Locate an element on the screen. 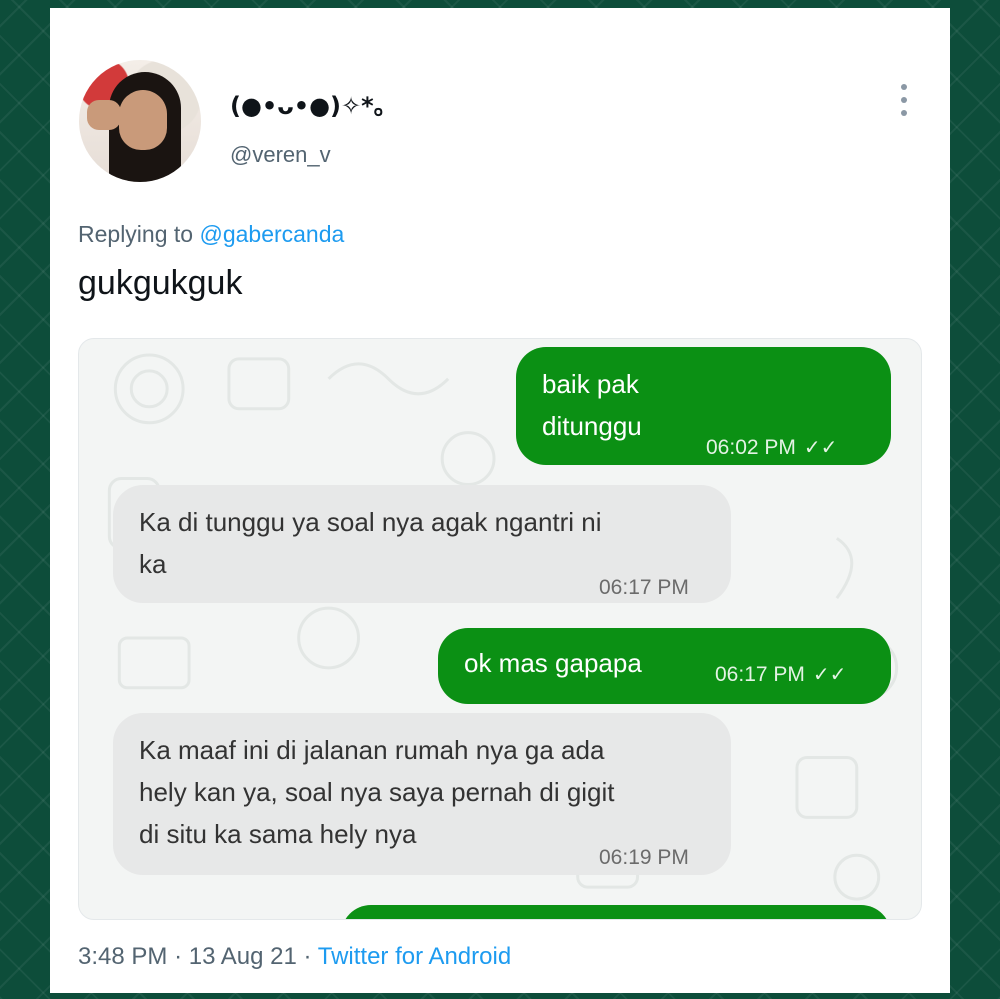 Image resolution: width=1000 pixels, height=999 pixels. message-time: 06:02 PM ✓✓ is located at coordinates (771, 448).